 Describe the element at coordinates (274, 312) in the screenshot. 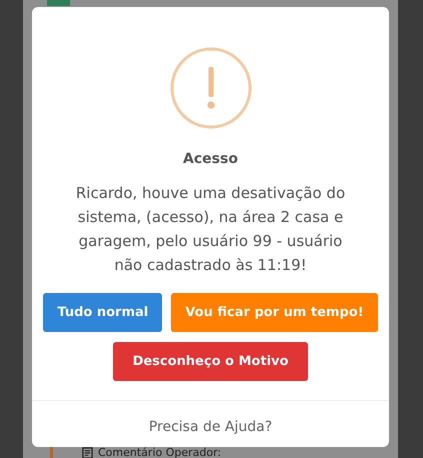

I see `action-button: Vou ficar por um tempo!` at that location.